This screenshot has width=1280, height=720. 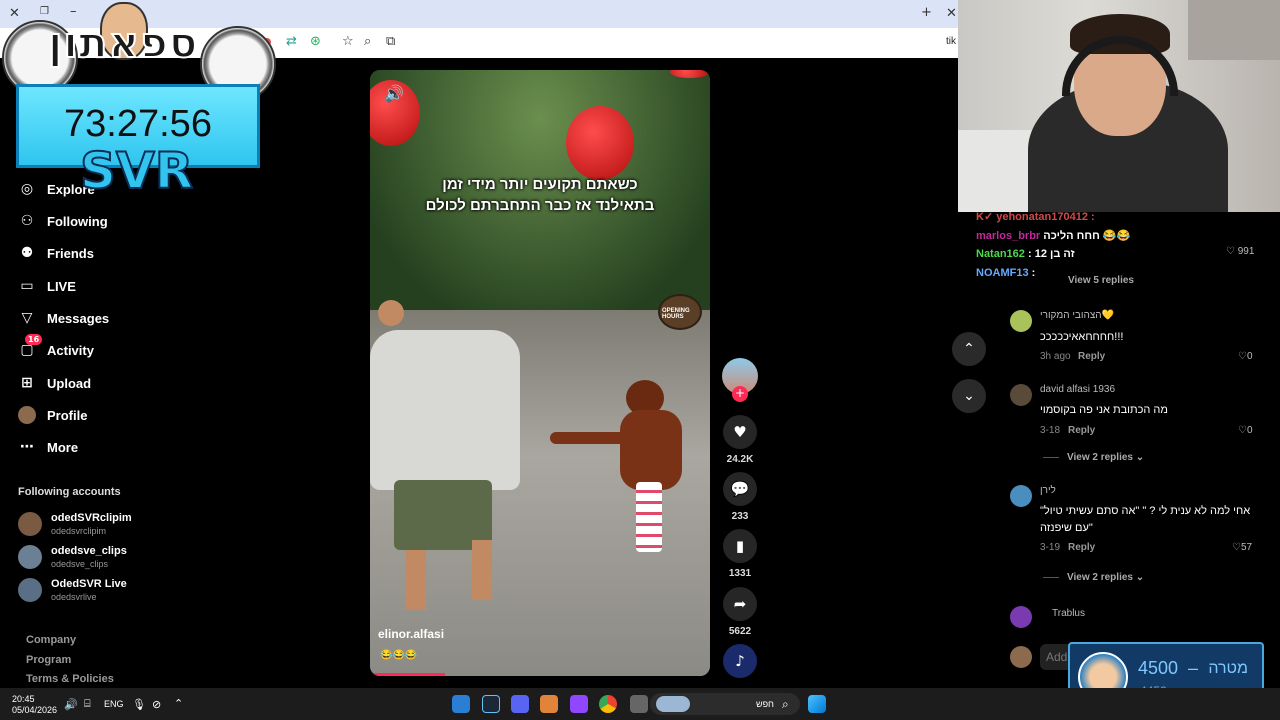 I want to click on sidebar-item-live: ▭ LIVE, so click(x=47, y=286).